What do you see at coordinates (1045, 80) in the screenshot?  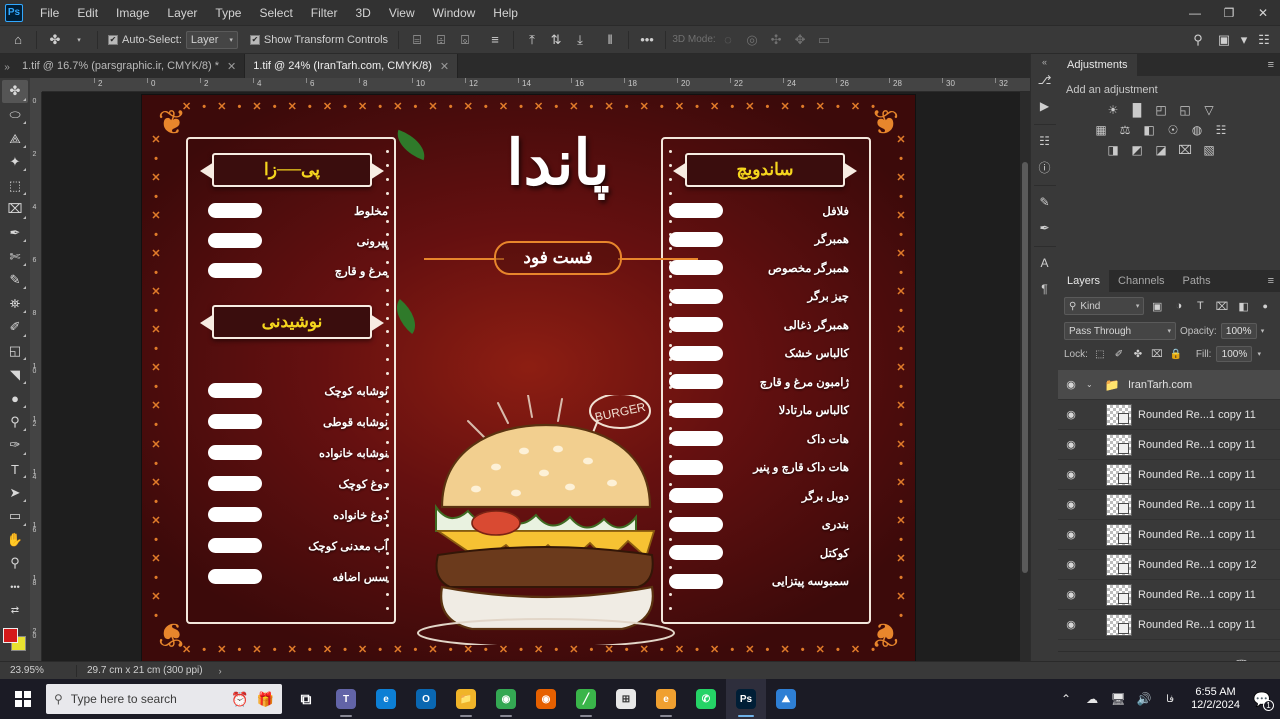 I see `libraries-icon: ⎇` at bounding box center [1045, 80].